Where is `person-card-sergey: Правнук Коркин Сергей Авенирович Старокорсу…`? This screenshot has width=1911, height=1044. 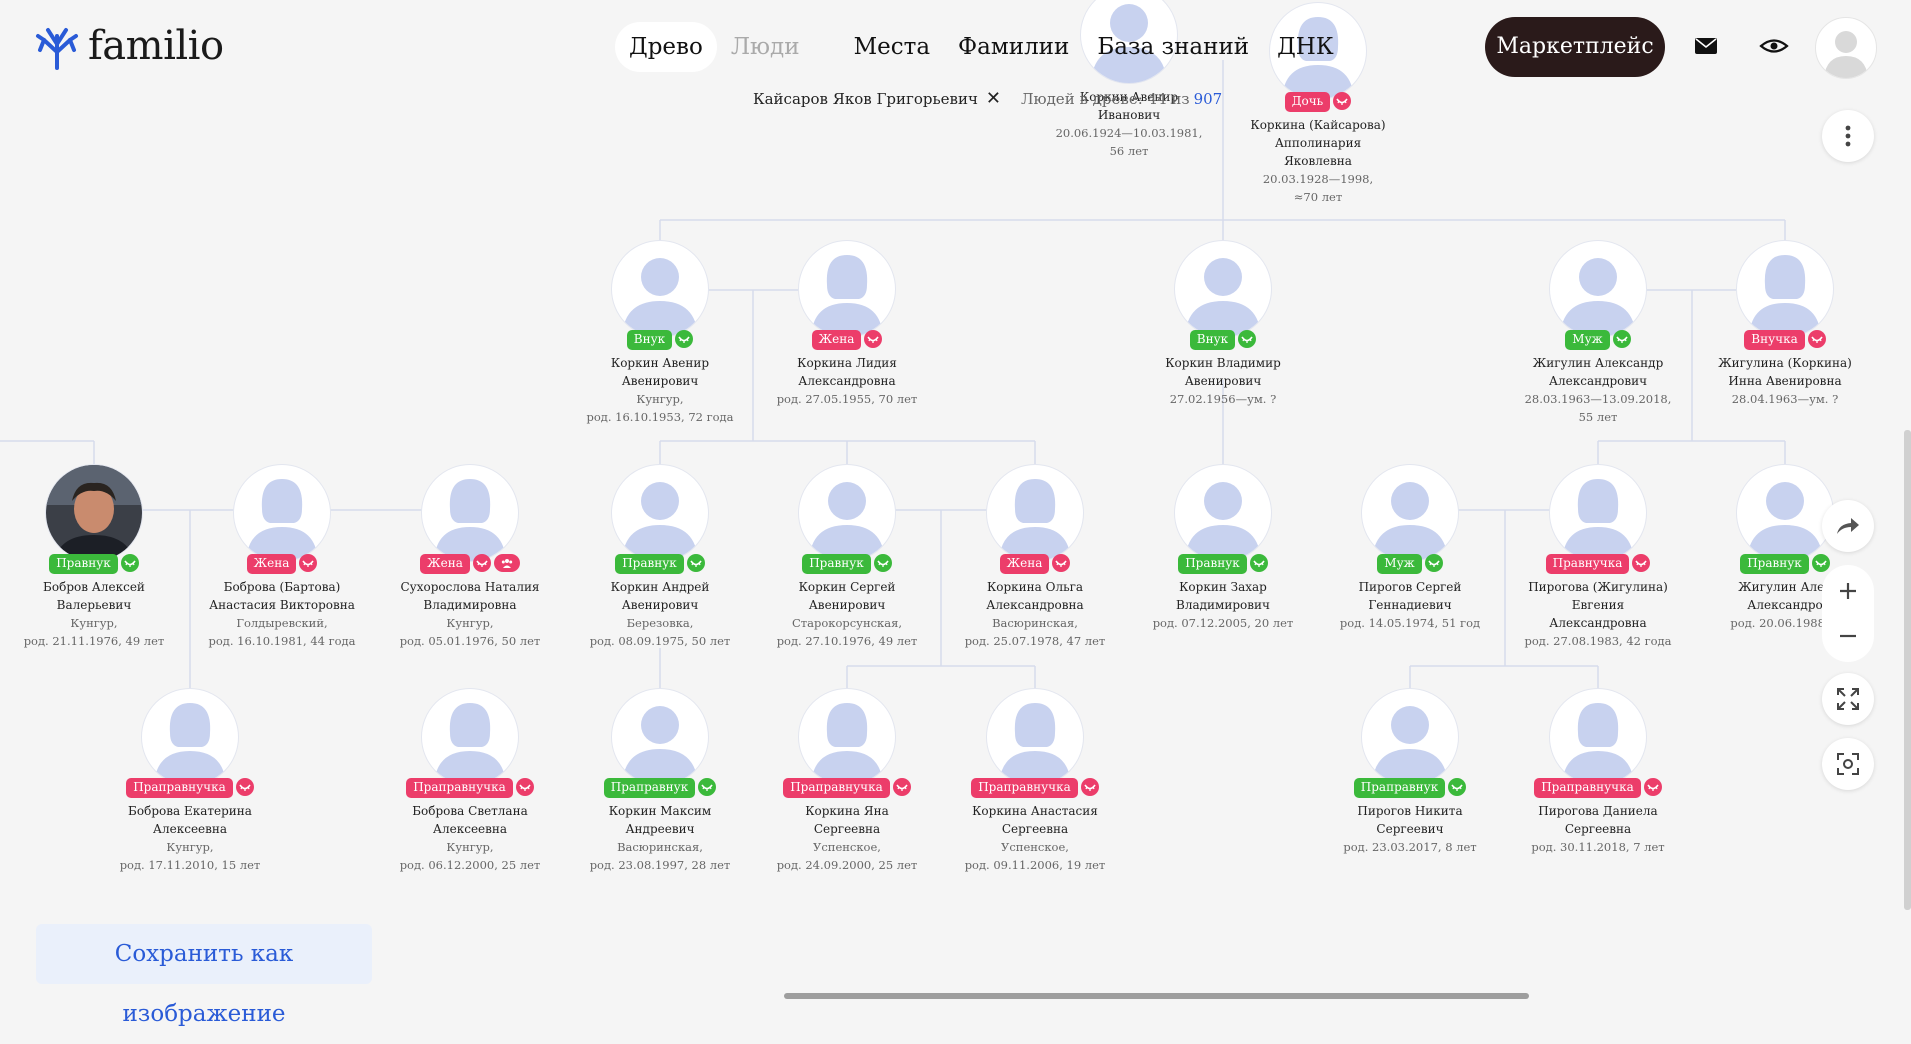 person-card-sergey: Правнук Коркин Сергей Авенирович Старокорсу… is located at coordinates (847, 557).